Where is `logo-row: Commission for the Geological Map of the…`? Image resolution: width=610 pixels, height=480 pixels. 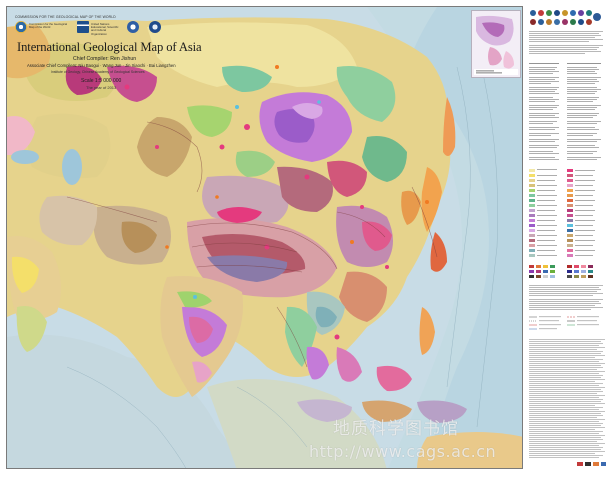
logo-row: Commission for the Geological Map of the… is located at coordinates (95, 28).